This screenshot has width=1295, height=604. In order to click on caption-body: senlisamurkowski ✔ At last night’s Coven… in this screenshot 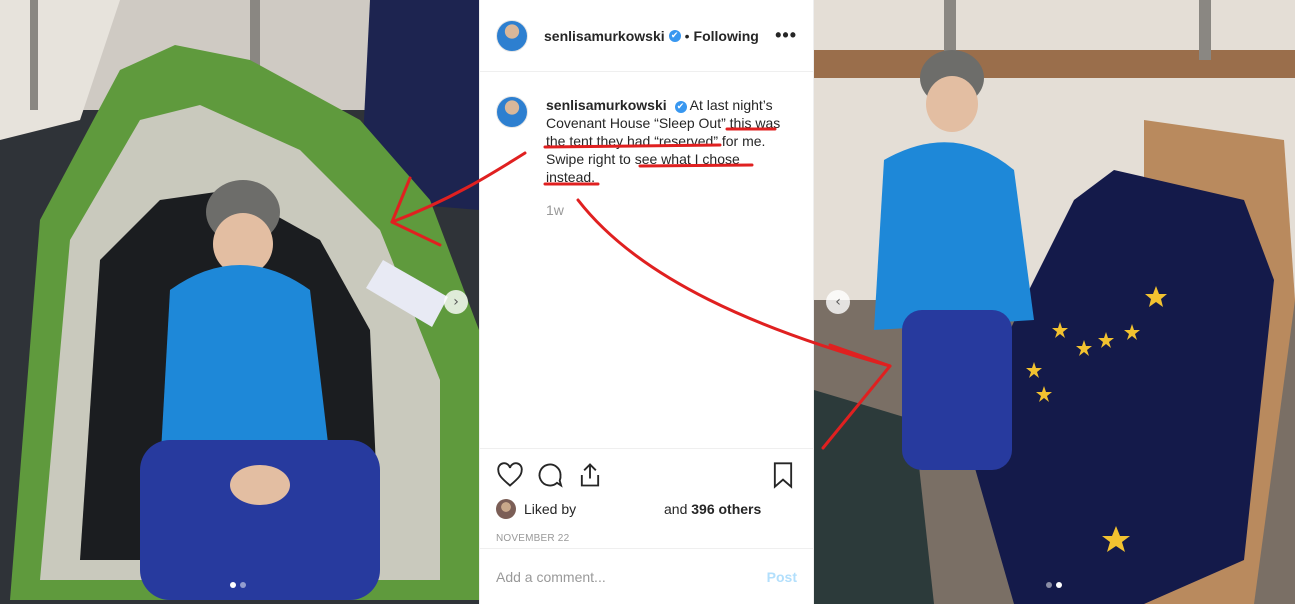, I will do `click(666, 157)`.